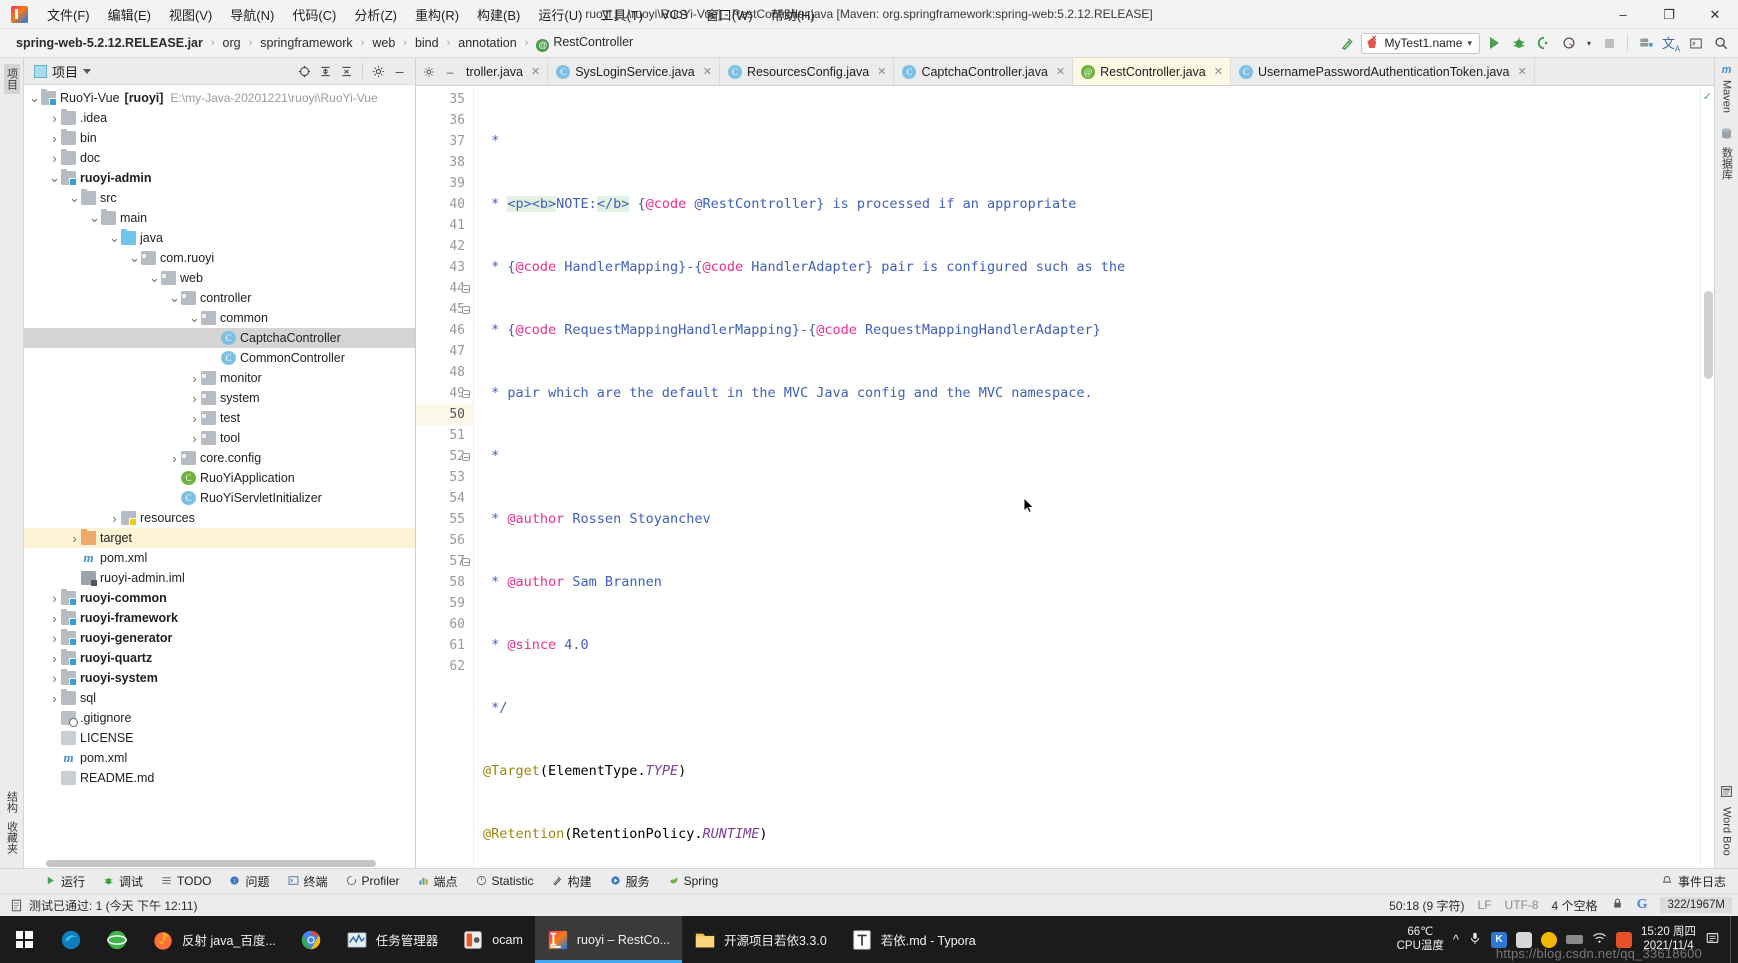  Describe the element at coordinates (219, 318) in the screenshot. I see `tree-node-common: ⌄ common` at that location.